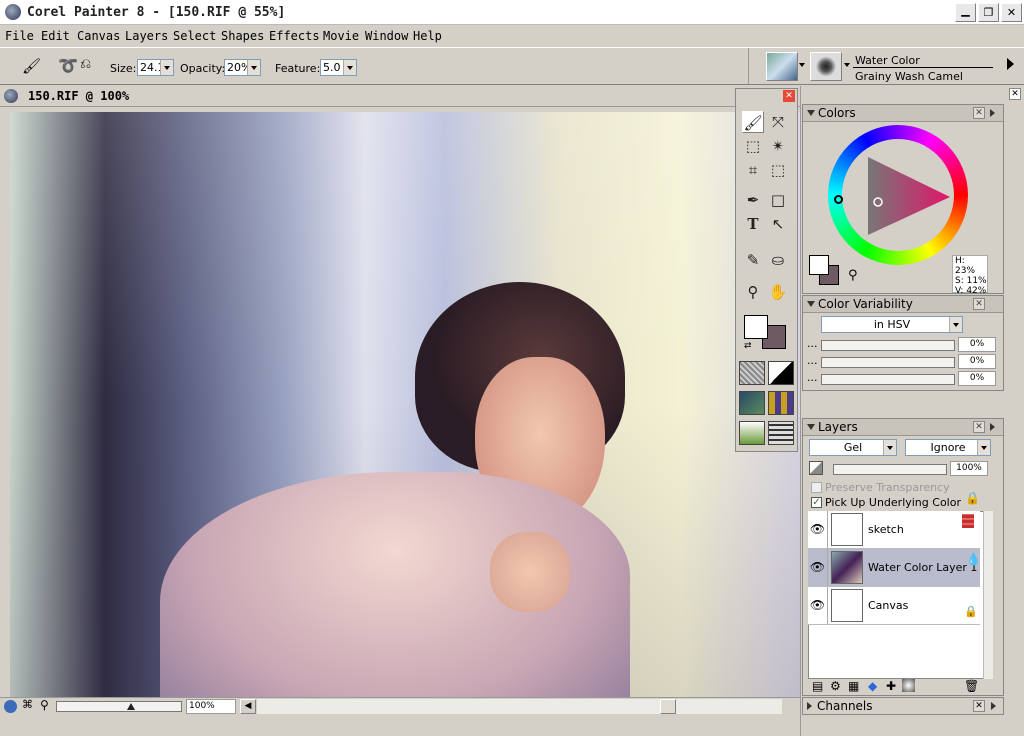 This screenshot has height=736, width=1024. I want to click on composite-depth-dropdown: Ignore, so click(948, 447).